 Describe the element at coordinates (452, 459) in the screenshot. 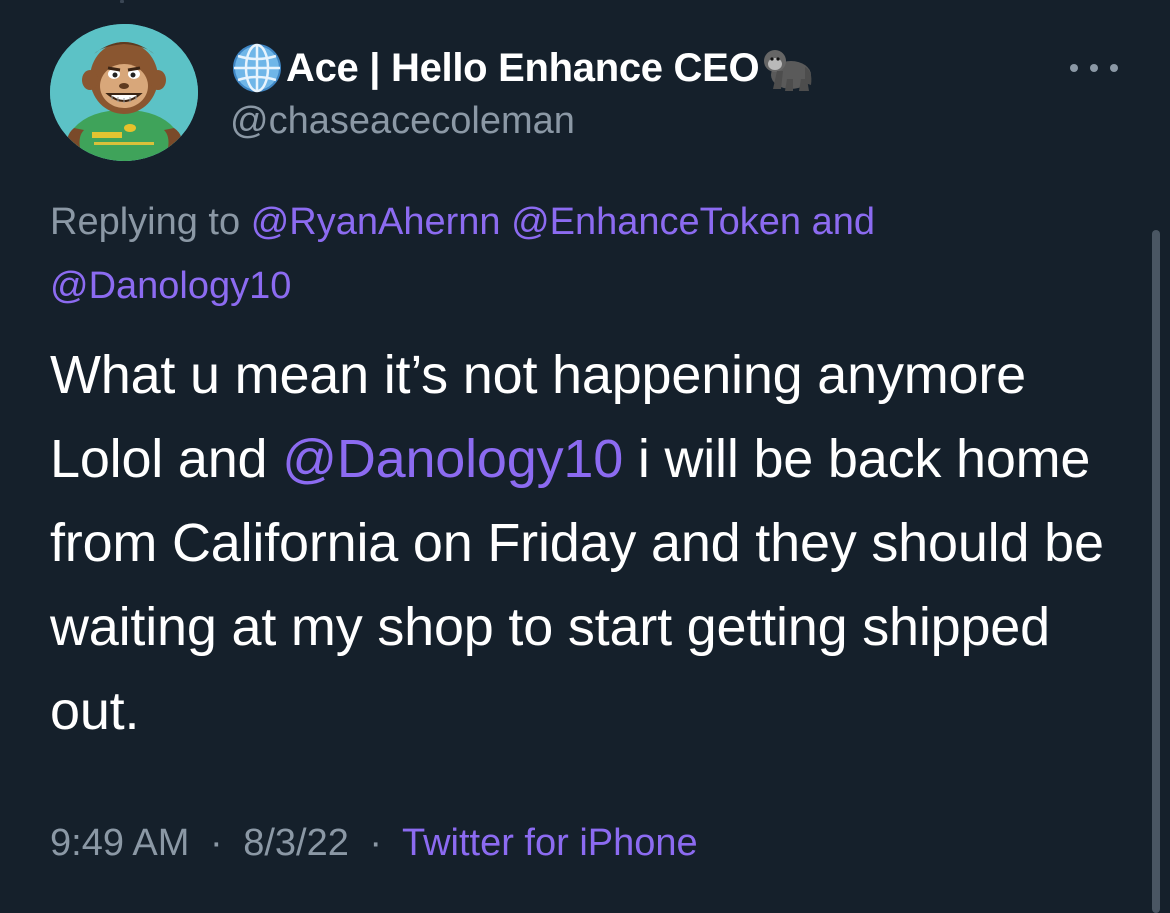

I see `tweet-mention-danology10: @Danology10` at that location.